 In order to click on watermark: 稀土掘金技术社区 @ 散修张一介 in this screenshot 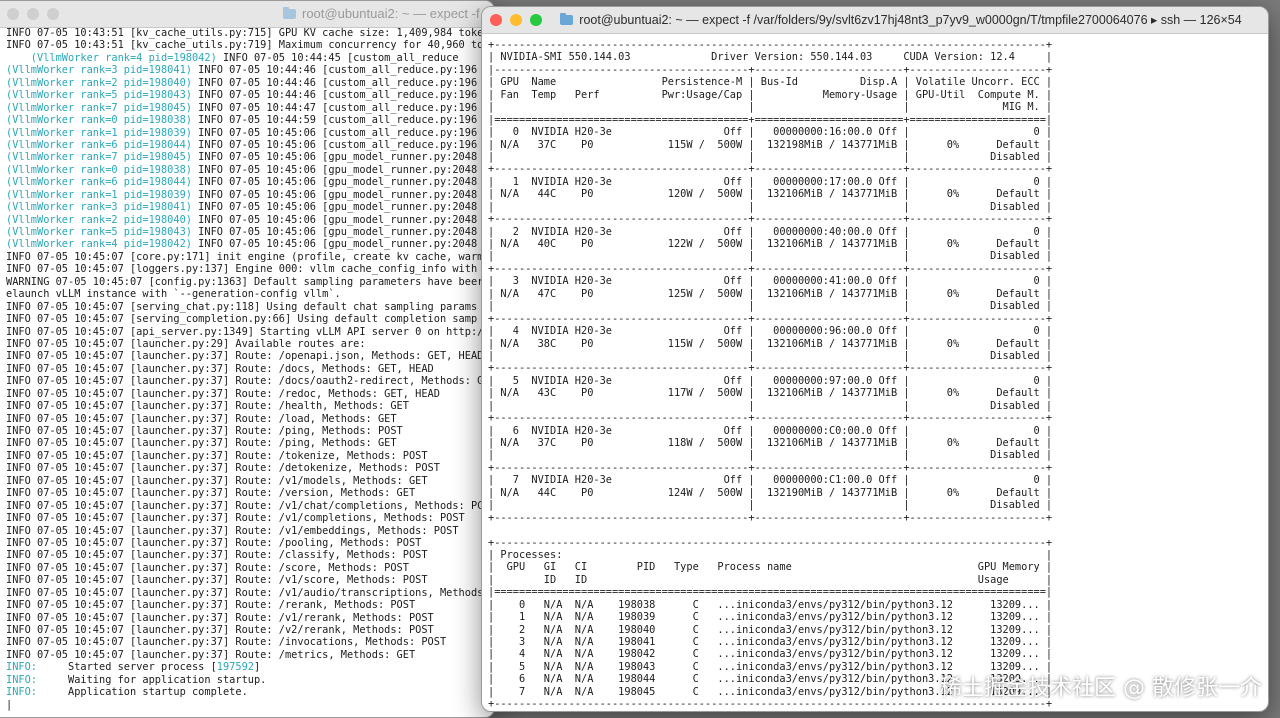, I will do `click(1101, 688)`.